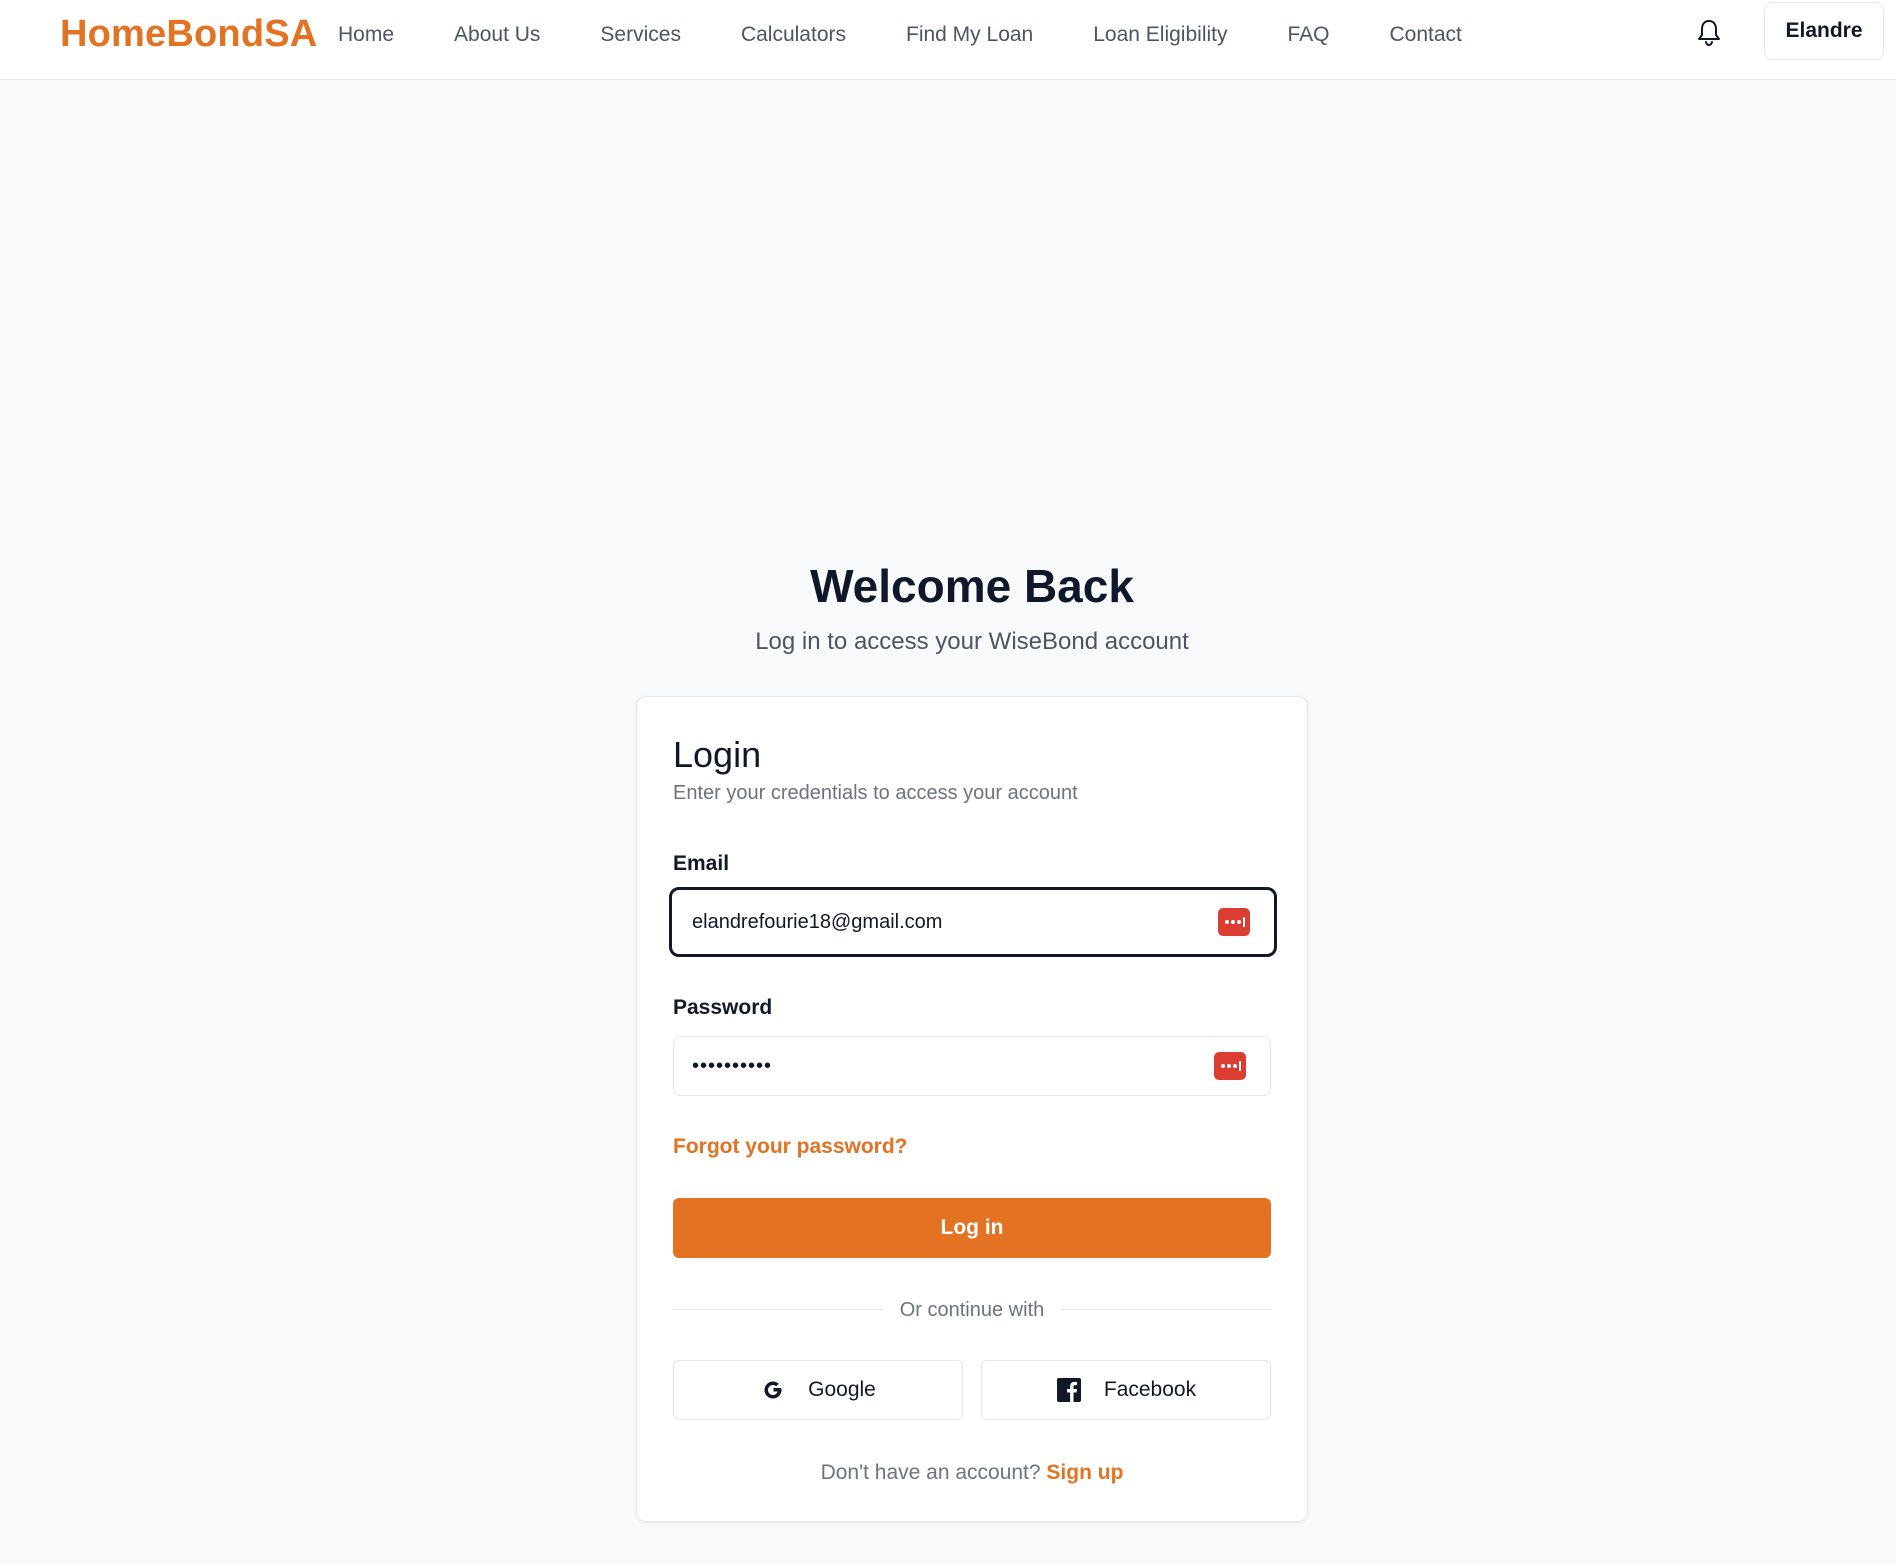  What do you see at coordinates (972, 586) in the screenshot?
I see `page-title: Welcome Back` at bounding box center [972, 586].